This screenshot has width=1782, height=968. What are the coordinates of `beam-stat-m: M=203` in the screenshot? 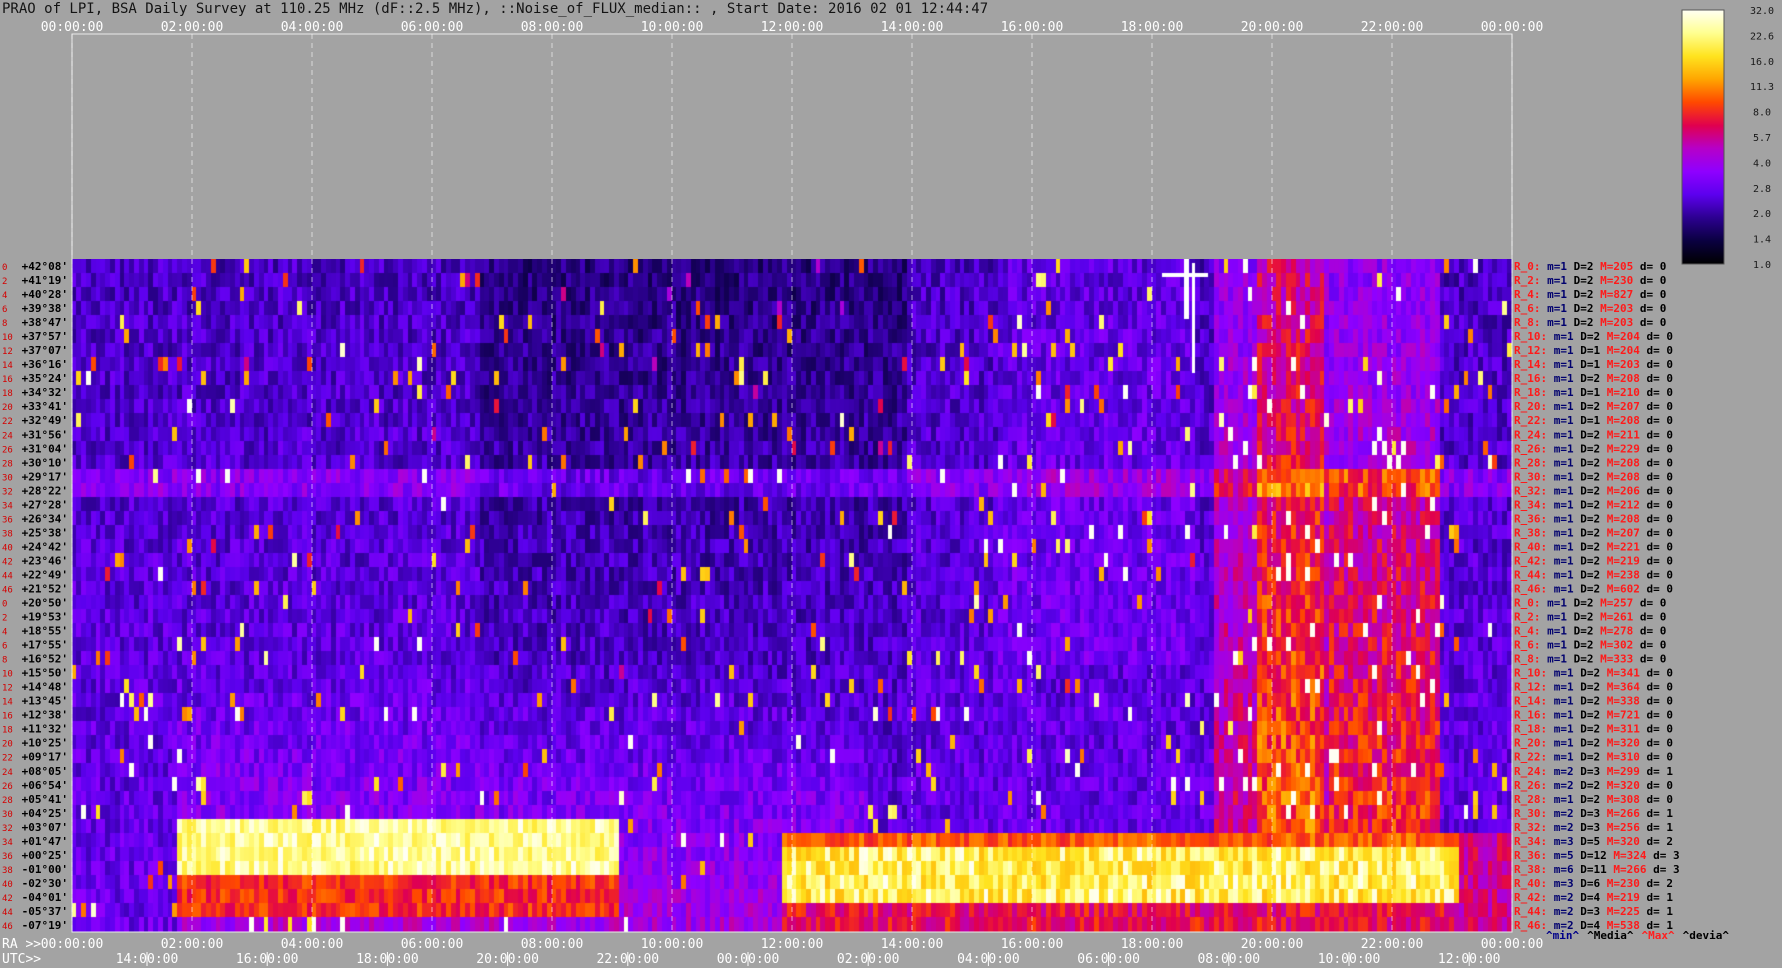 It's located at (1614, 322).